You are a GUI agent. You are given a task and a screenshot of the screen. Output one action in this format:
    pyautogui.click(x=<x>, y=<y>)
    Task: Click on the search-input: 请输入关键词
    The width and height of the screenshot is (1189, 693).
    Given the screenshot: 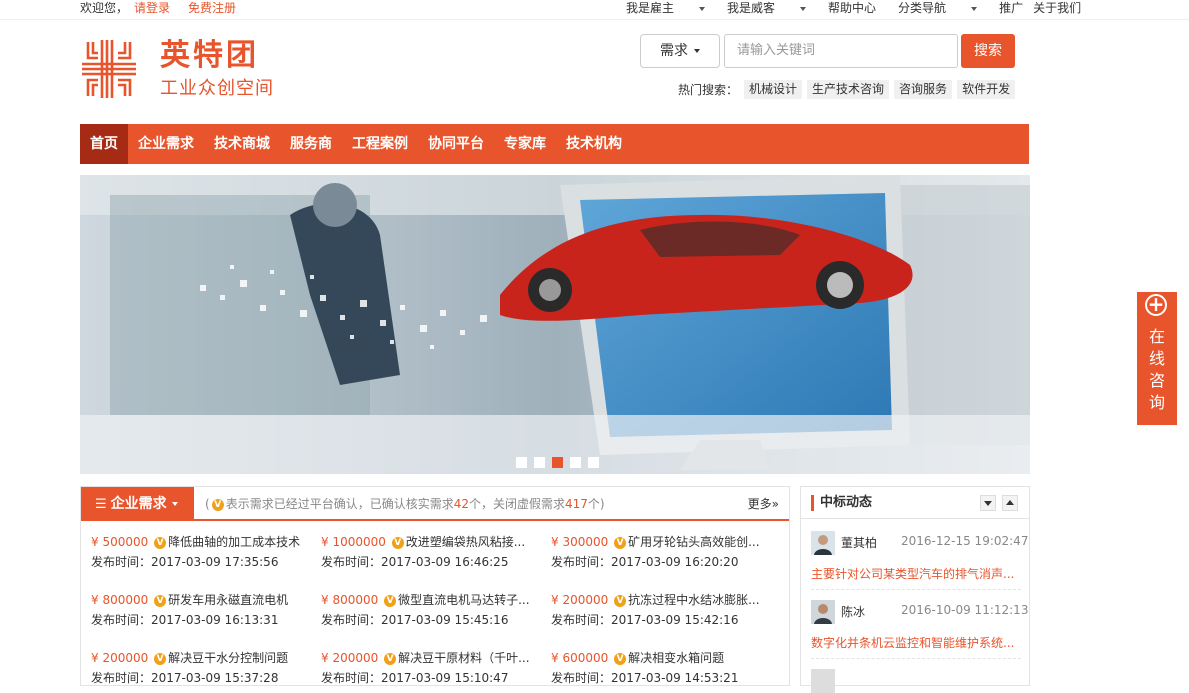 What is the action you would take?
    pyautogui.click(x=841, y=51)
    